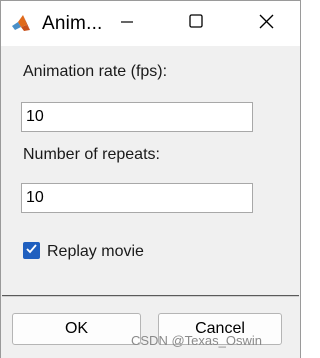  I want to click on minimize-button, so click(127, 23).